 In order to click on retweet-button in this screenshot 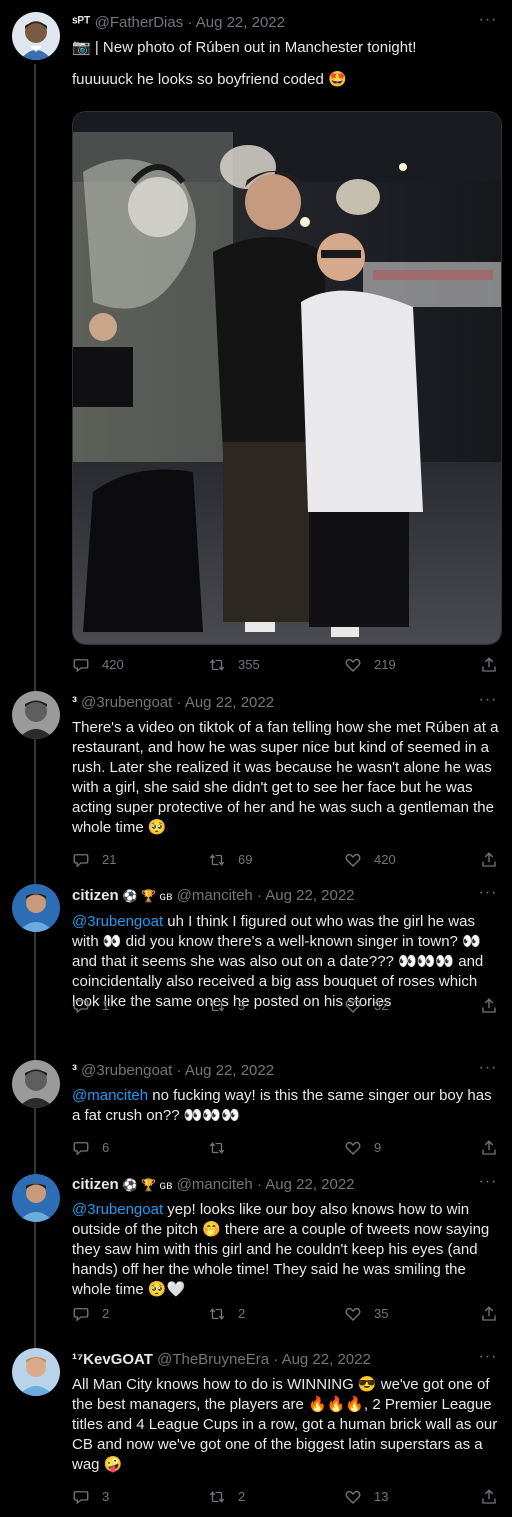, I will do `click(263, 1148)`.